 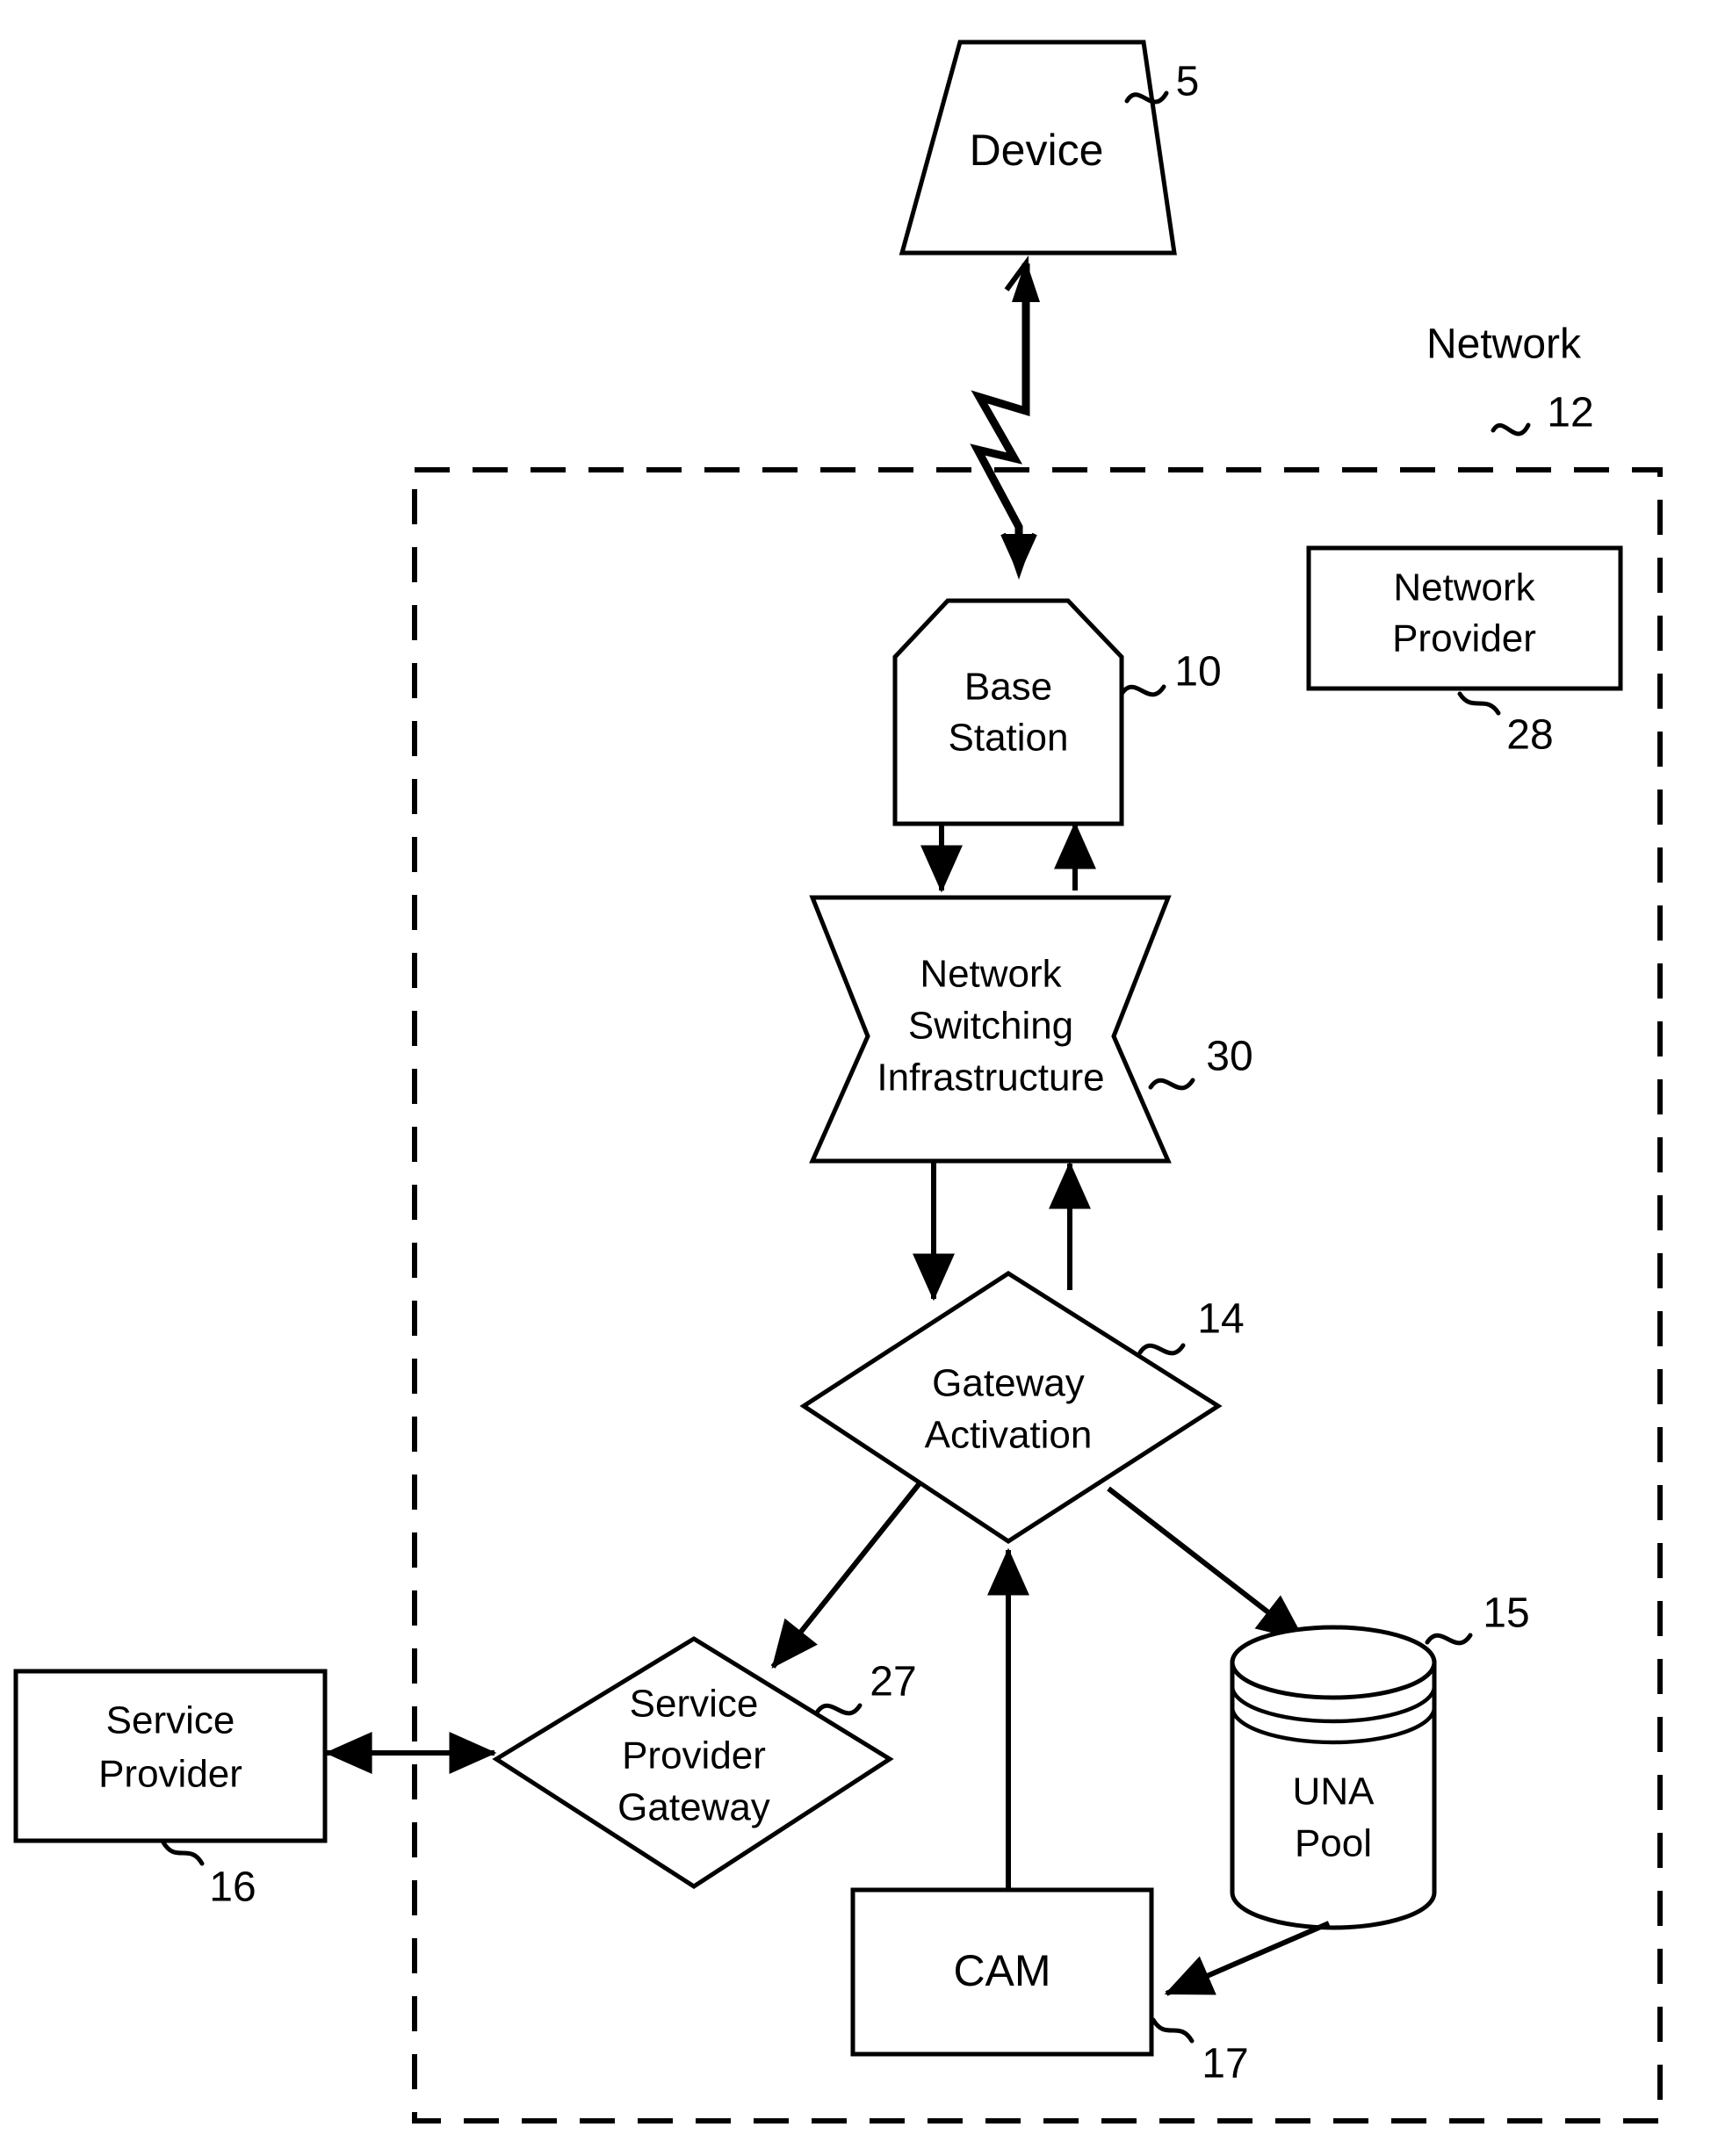 I want to click on base-station-leader, so click(x=1142, y=690).